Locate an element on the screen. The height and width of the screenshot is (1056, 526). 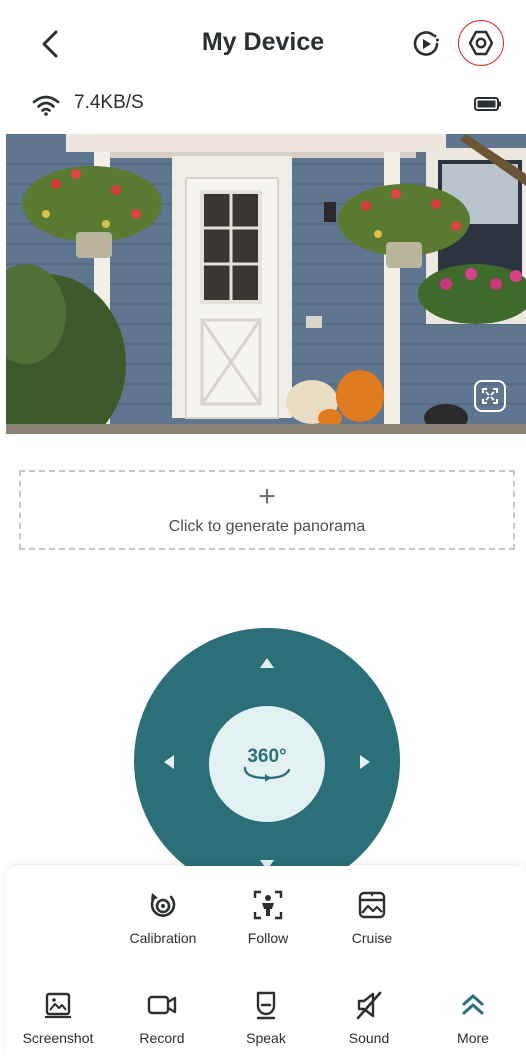
screenshot-icon is located at coordinates (58, 1005).